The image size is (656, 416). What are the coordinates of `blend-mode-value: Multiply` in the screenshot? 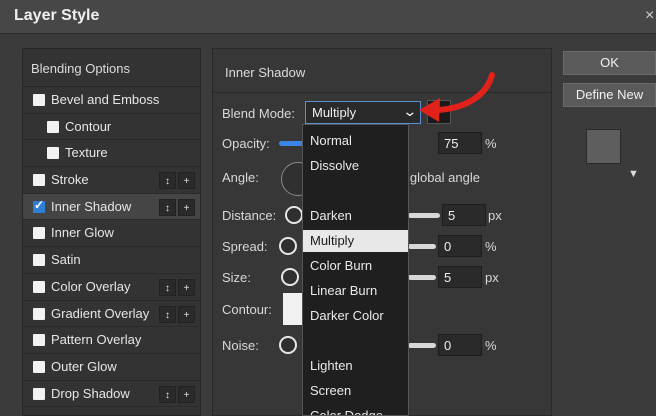 It's located at (334, 112).